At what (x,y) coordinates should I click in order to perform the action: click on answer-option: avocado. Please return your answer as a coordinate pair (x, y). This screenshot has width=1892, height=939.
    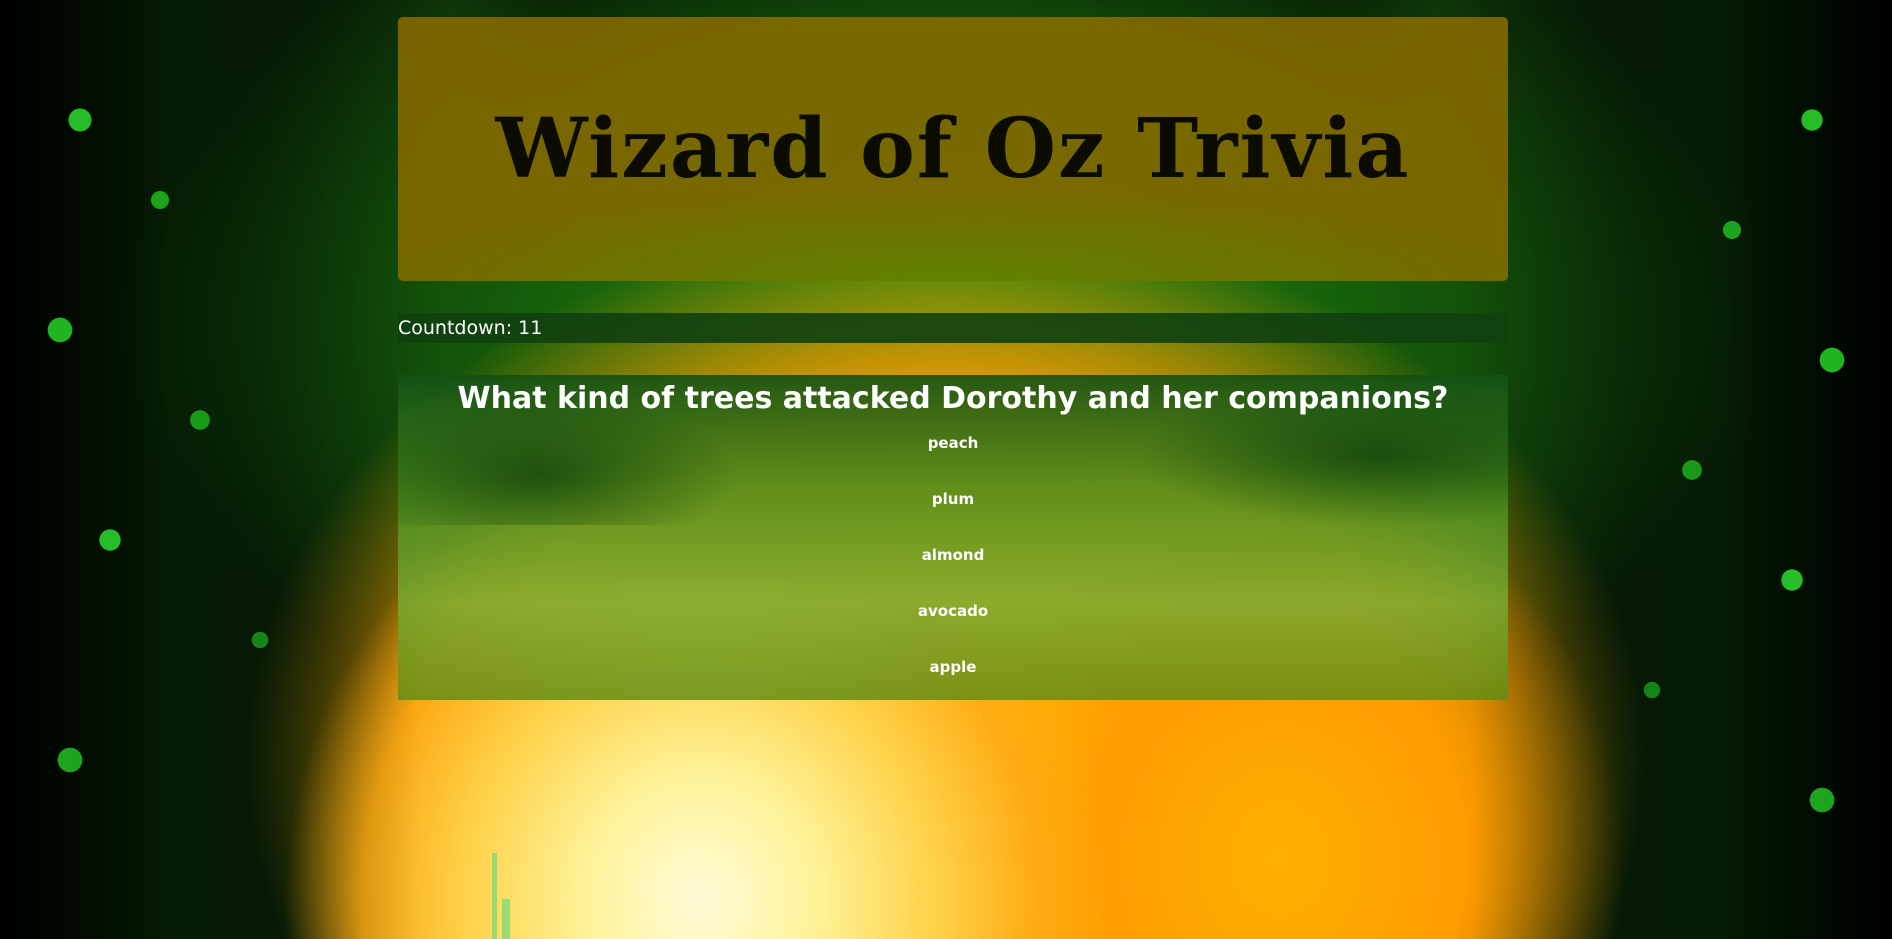
    Looking at the image, I should click on (953, 627).